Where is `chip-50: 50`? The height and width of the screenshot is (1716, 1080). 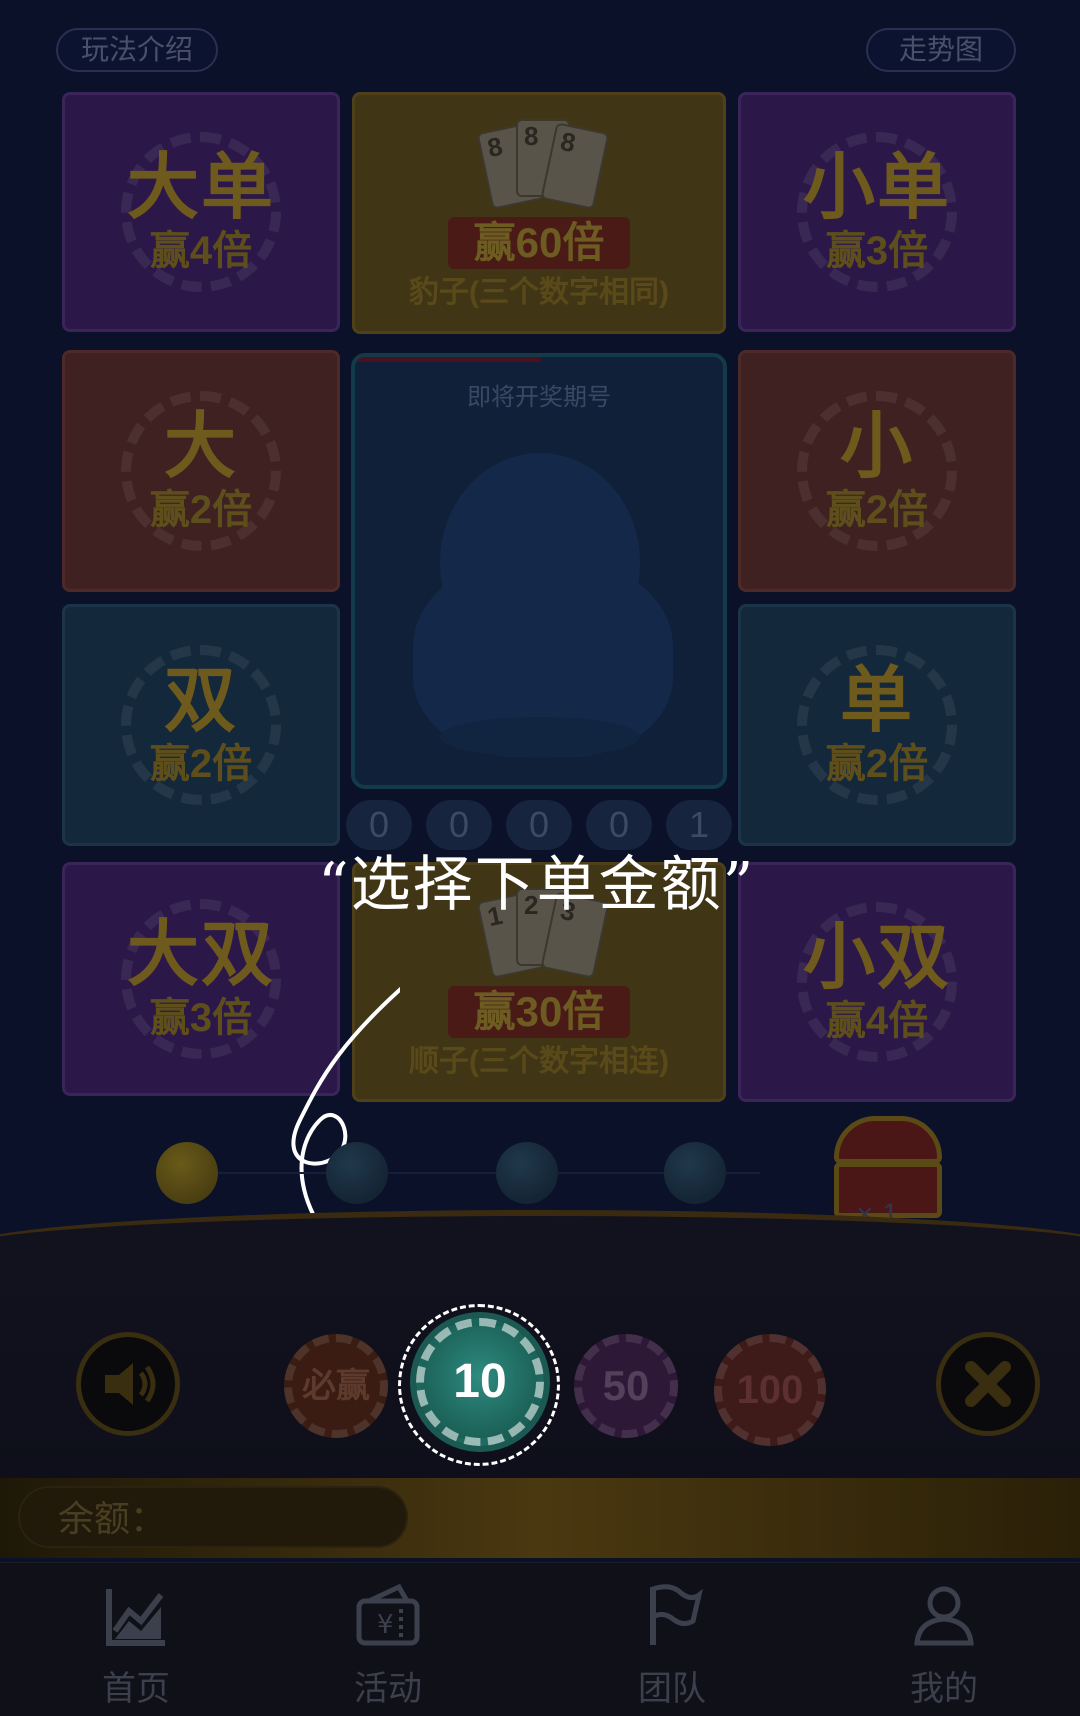 chip-50: 50 is located at coordinates (626, 1386).